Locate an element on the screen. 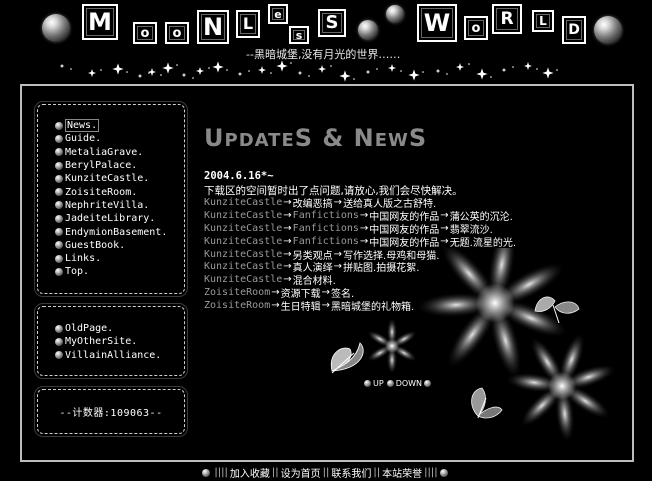 The height and width of the screenshot is (481, 652). sparkle-divider is located at coordinates (308, 71).